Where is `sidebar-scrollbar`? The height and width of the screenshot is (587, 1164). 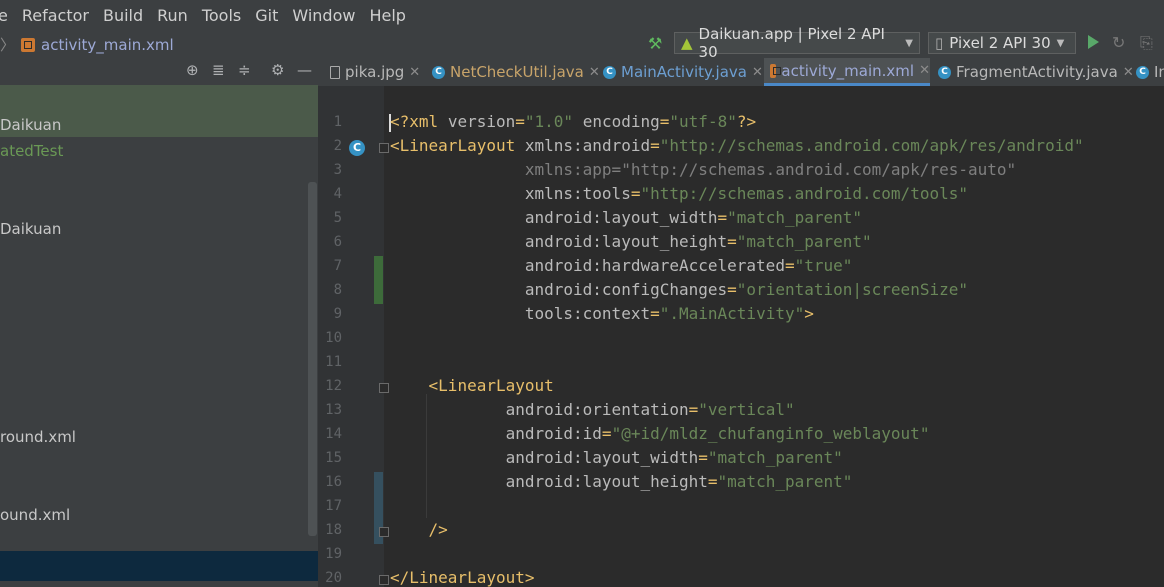 sidebar-scrollbar is located at coordinates (312, 359).